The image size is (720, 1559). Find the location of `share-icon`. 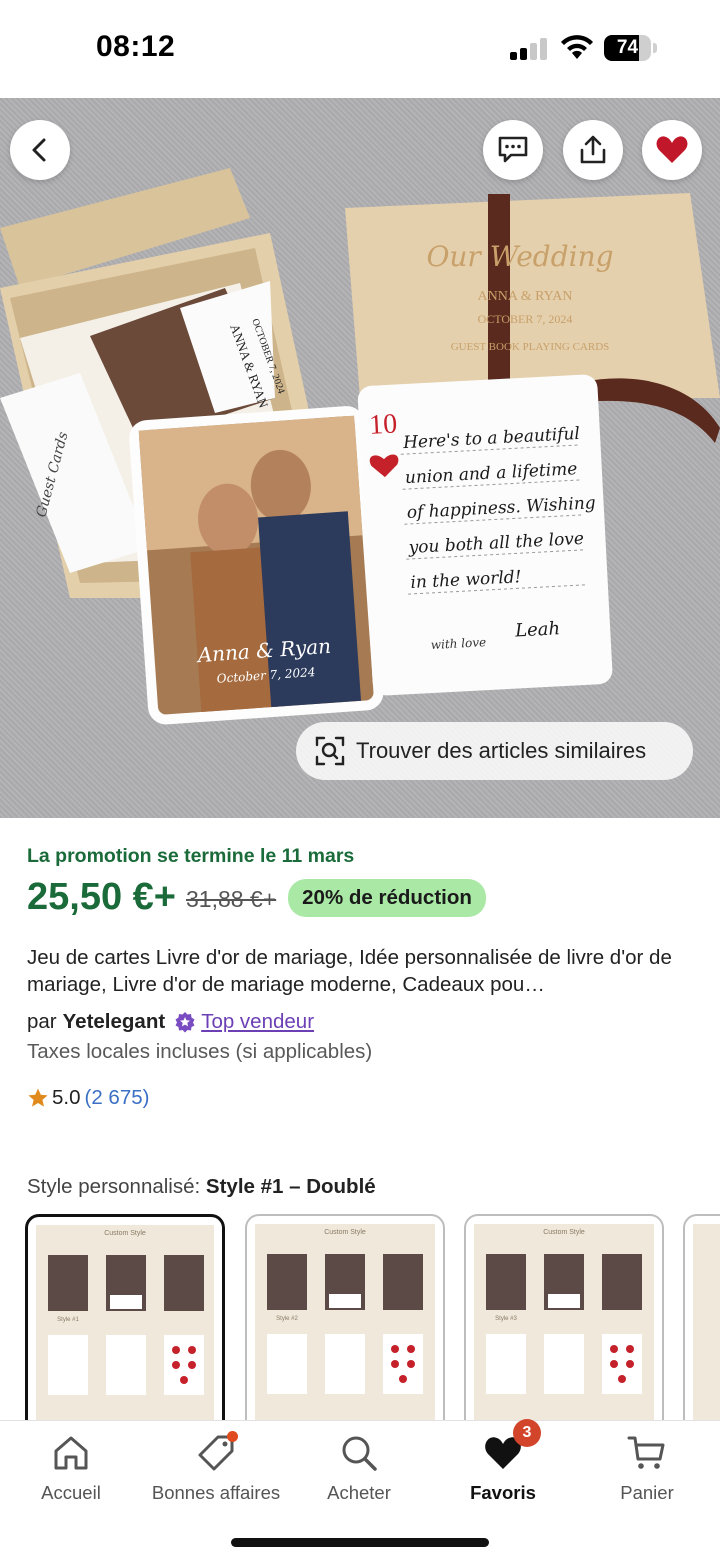

share-icon is located at coordinates (593, 149).